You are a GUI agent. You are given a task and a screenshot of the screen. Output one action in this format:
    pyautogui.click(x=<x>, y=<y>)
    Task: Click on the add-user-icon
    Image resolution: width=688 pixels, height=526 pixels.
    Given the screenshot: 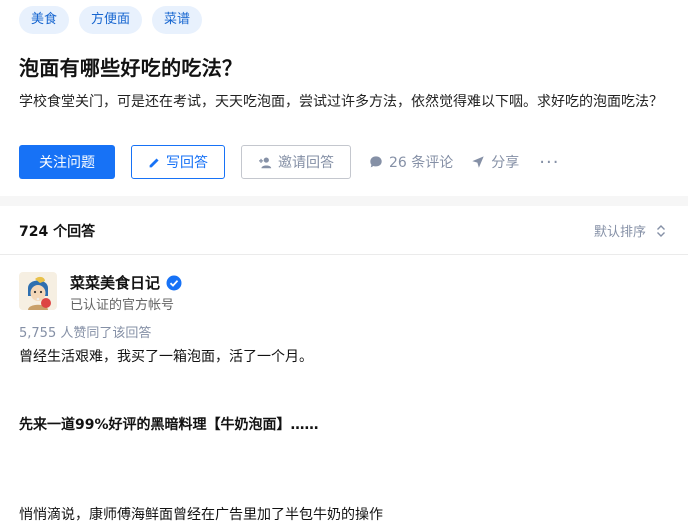 What is the action you would take?
    pyautogui.click(x=265, y=162)
    